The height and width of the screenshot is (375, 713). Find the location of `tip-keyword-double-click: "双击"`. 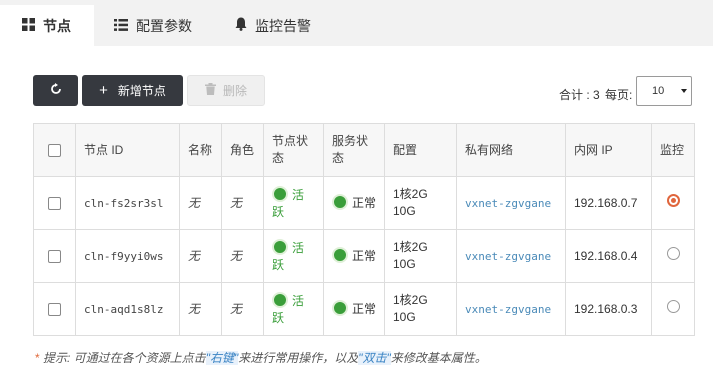

tip-keyword-double-click: "双击" is located at coordinates (374, 358).